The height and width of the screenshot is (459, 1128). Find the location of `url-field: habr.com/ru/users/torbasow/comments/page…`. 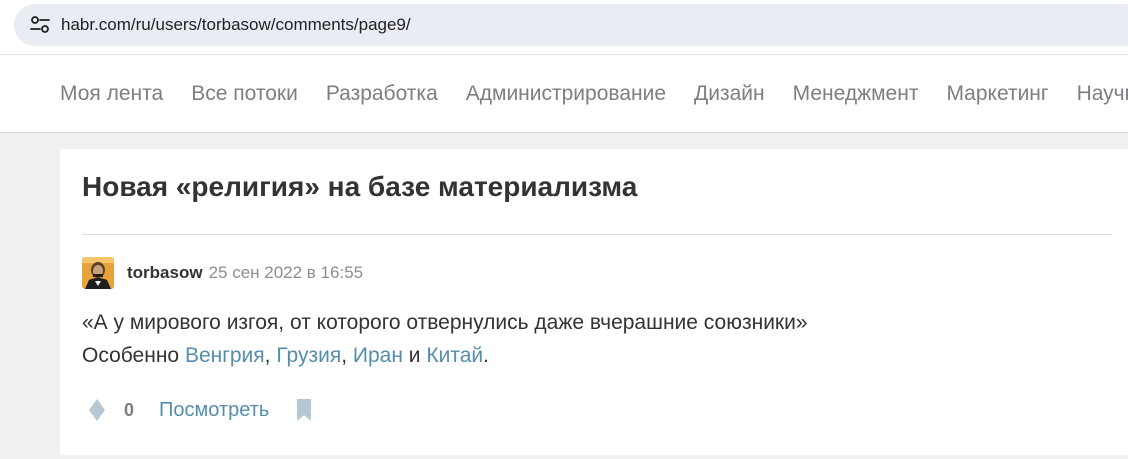

url-field: habr.com/ru/users/torbasow/comments/page… is located at coordinates (571, 25).